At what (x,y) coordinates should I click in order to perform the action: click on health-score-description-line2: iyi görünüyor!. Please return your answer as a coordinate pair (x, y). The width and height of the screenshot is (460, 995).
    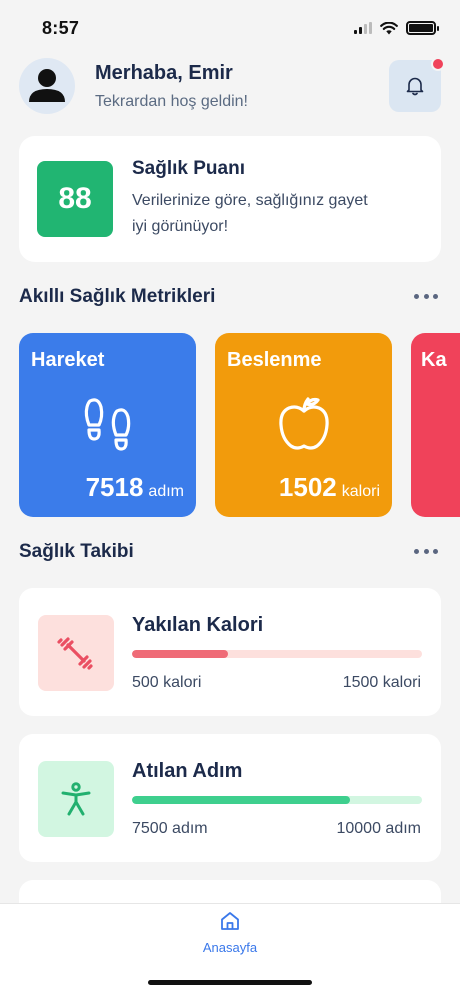
    Looking at the image, I should click on (180, 226).